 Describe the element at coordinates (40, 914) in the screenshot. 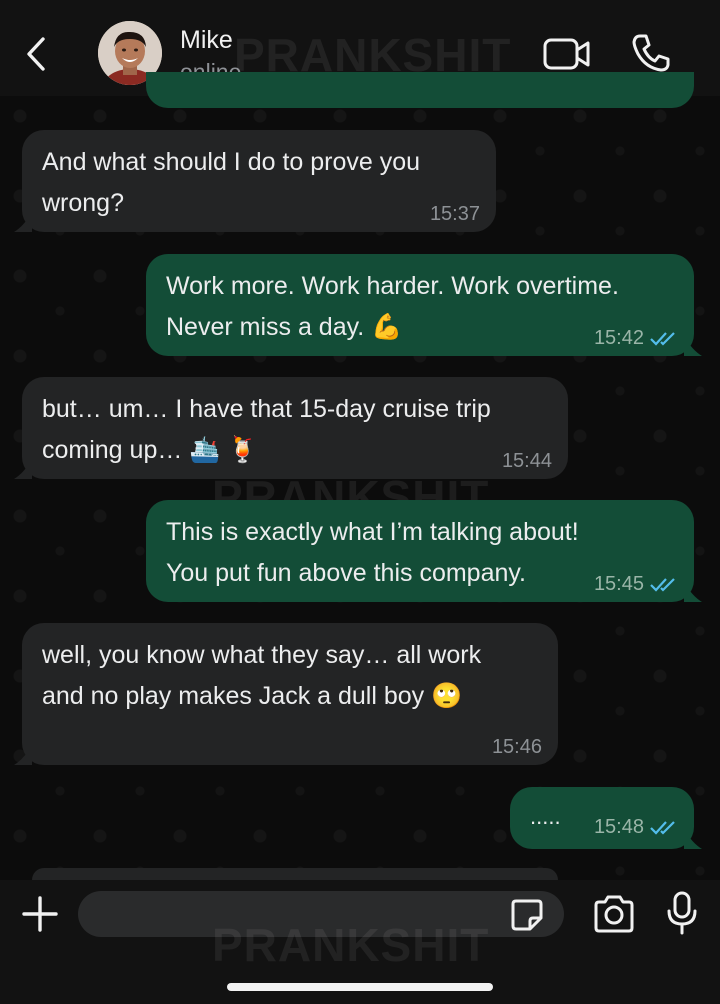

I see `plus-icon` at that location.